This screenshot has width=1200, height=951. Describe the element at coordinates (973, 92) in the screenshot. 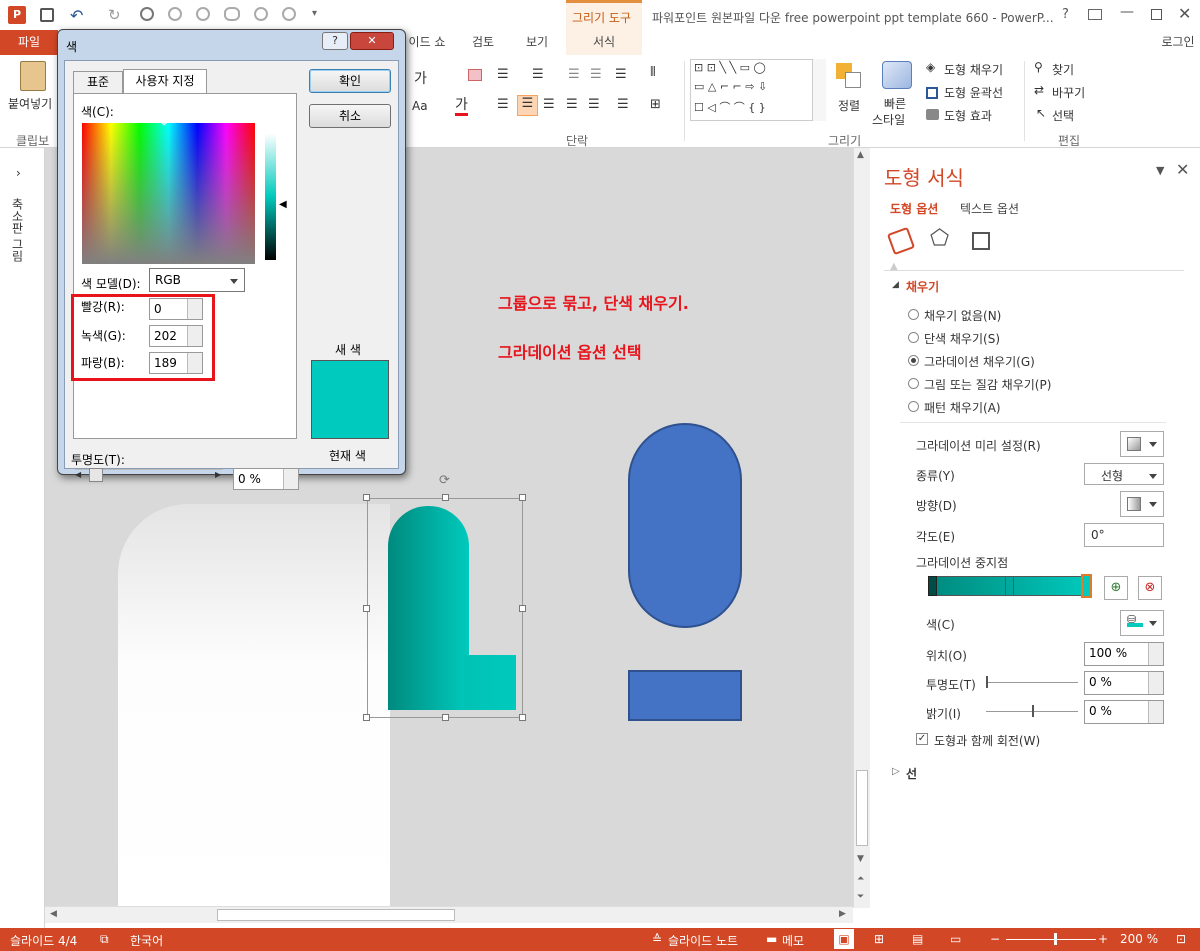

I see `shape-outline-button: 도형 윤곽선` at that location.